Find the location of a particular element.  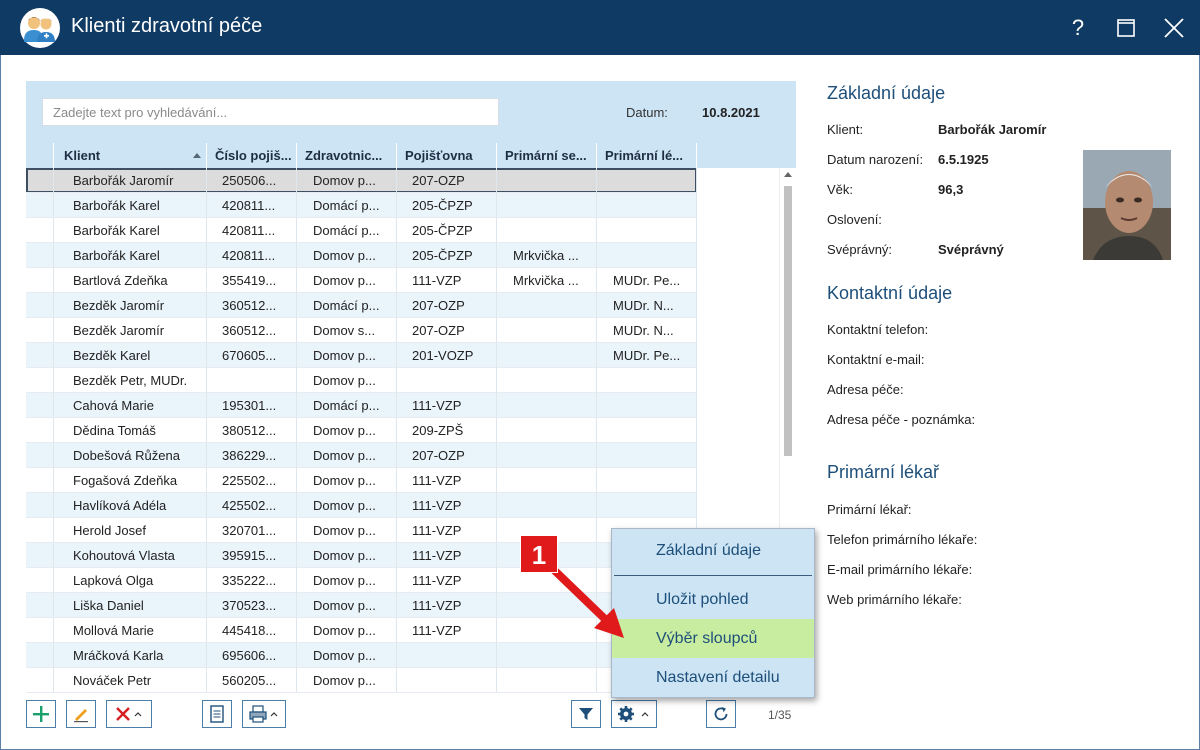

menu-item-save-view: Uložit pohled is located at coordinates (713, 599).